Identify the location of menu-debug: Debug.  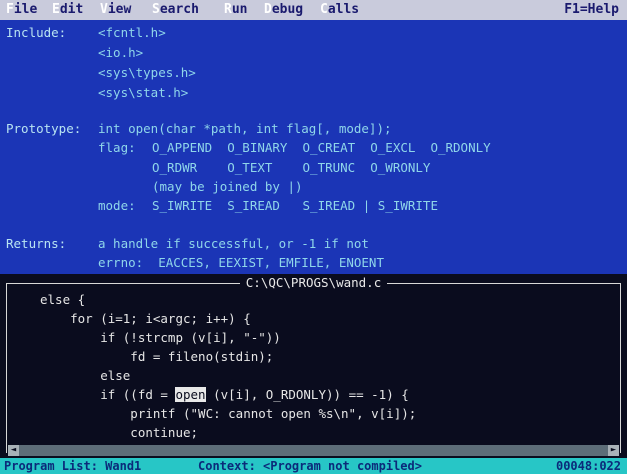
(283, 10).